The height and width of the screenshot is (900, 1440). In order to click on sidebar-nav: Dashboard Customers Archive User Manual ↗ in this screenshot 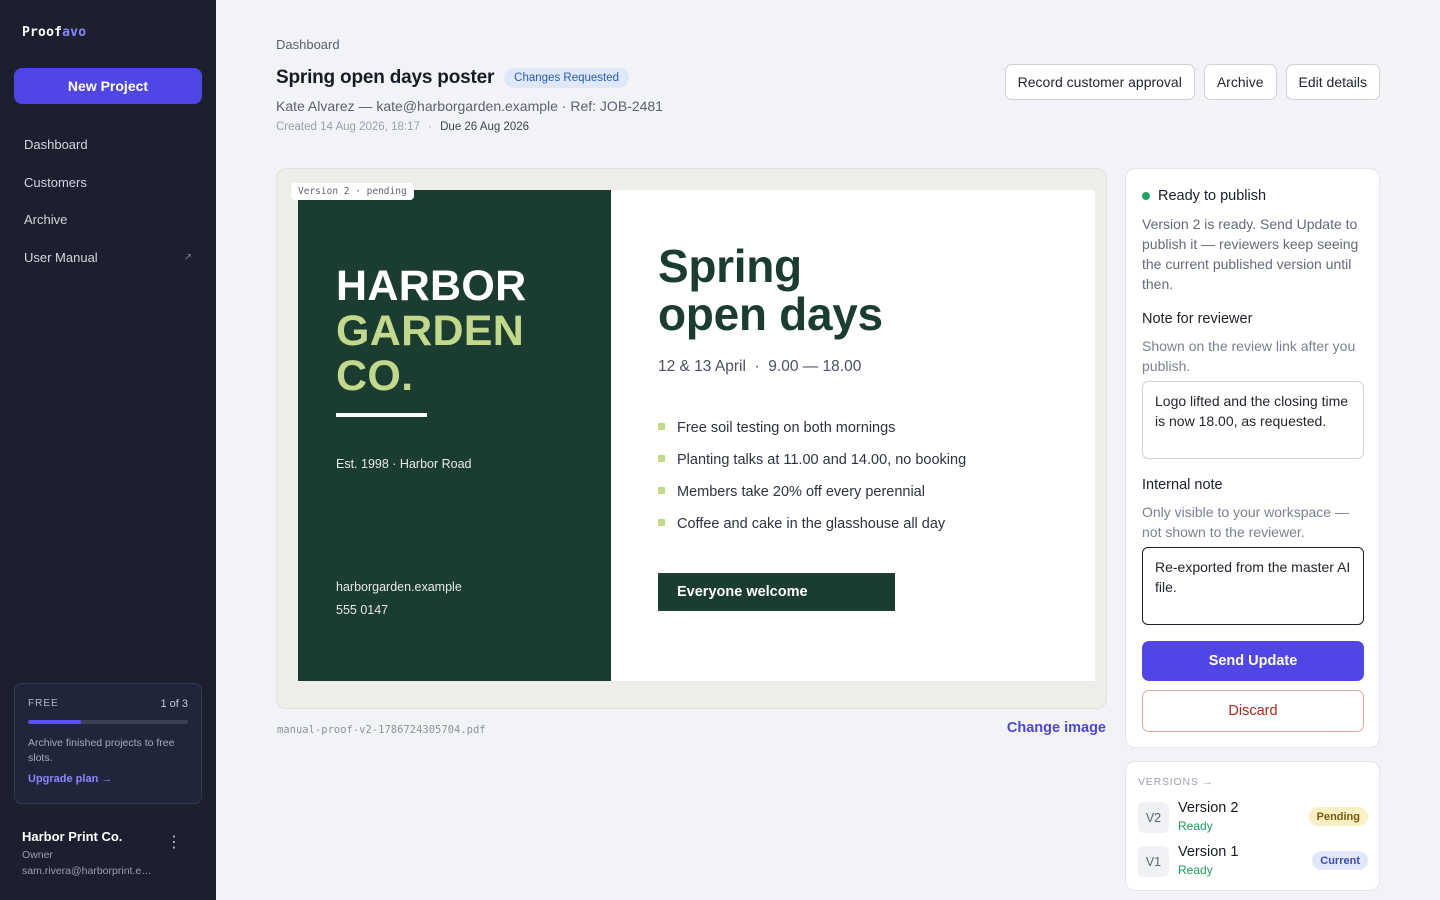, I will do `click(108, 201)`.